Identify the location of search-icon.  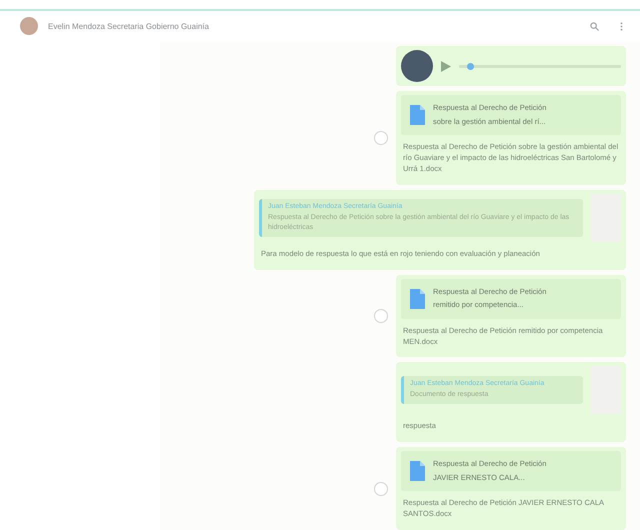
(594, 26).